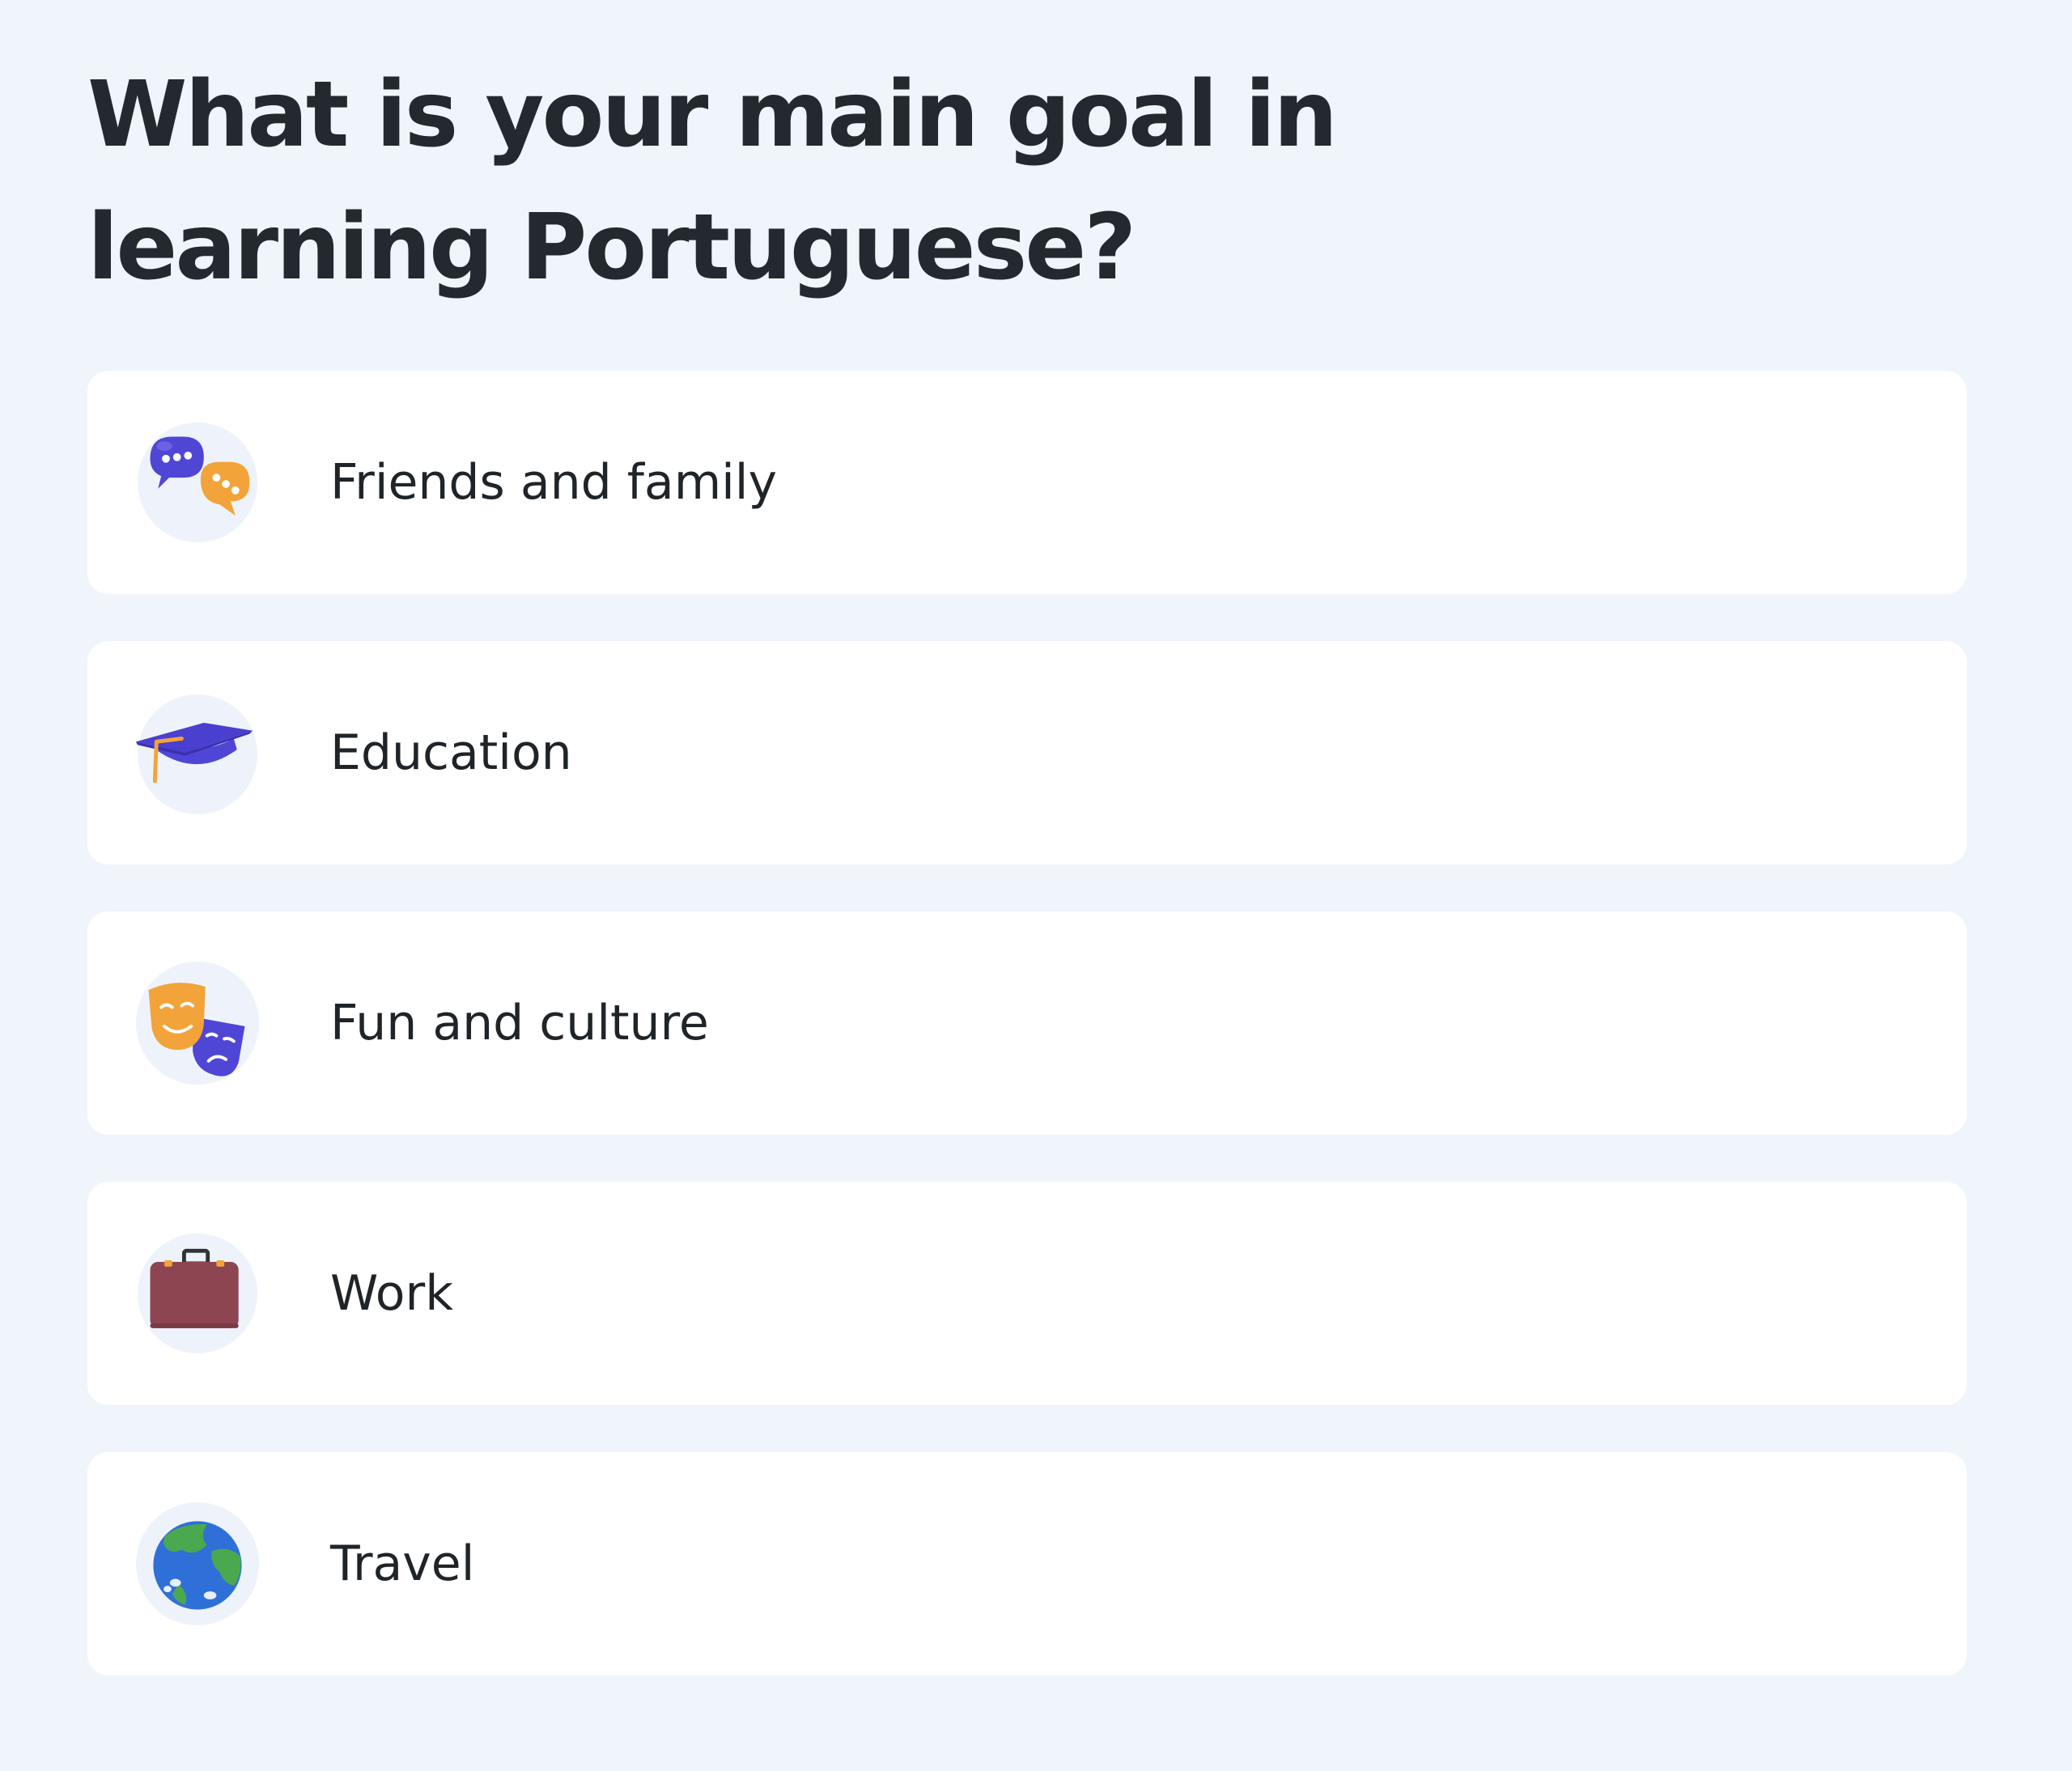 This screenshot has height=1771, width=2072. Describe the element at coordinates (519, 1023) in the screenshot. I see `option-label: Fun and culture` at that location.